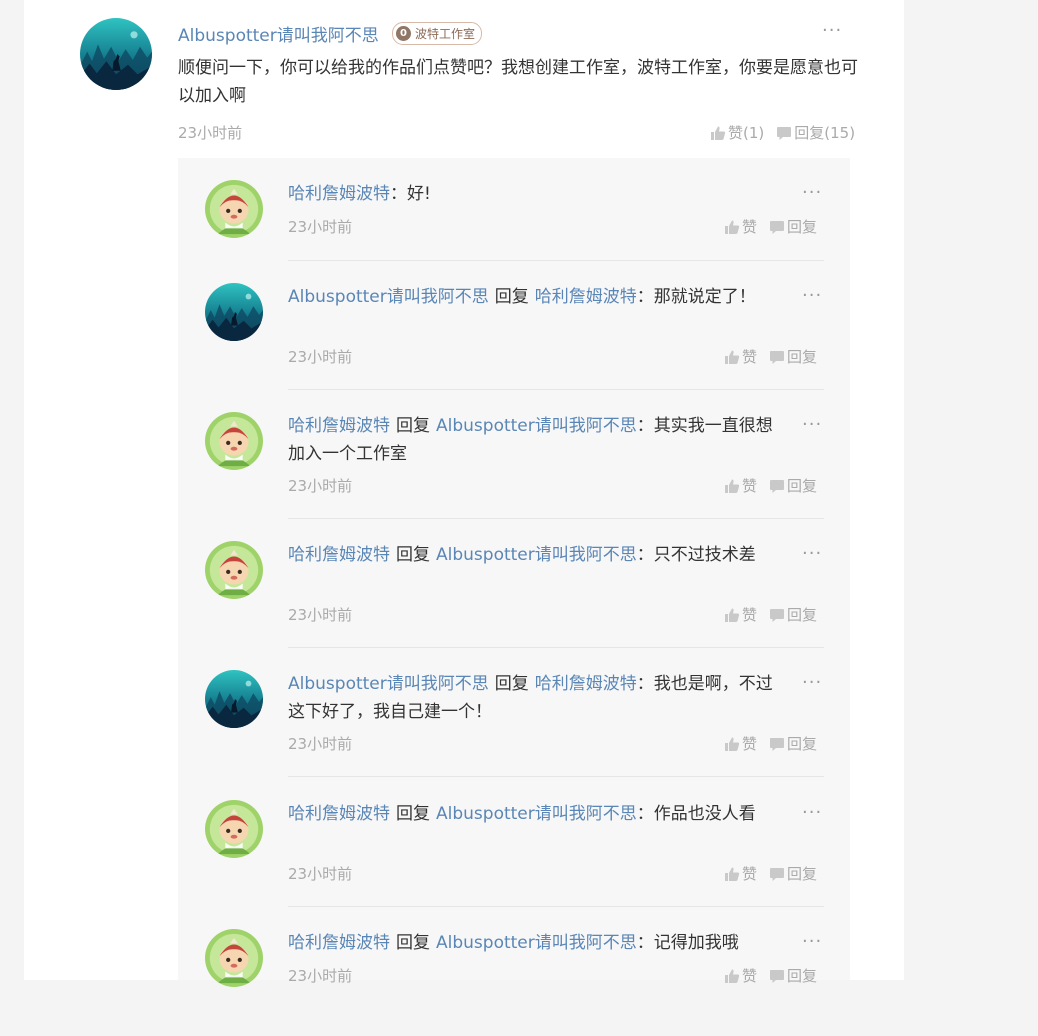 This screenshot has height=1036, width=1038. I want to click on author-name: Albuspotter请叫我阿不思, so click(278, 33).